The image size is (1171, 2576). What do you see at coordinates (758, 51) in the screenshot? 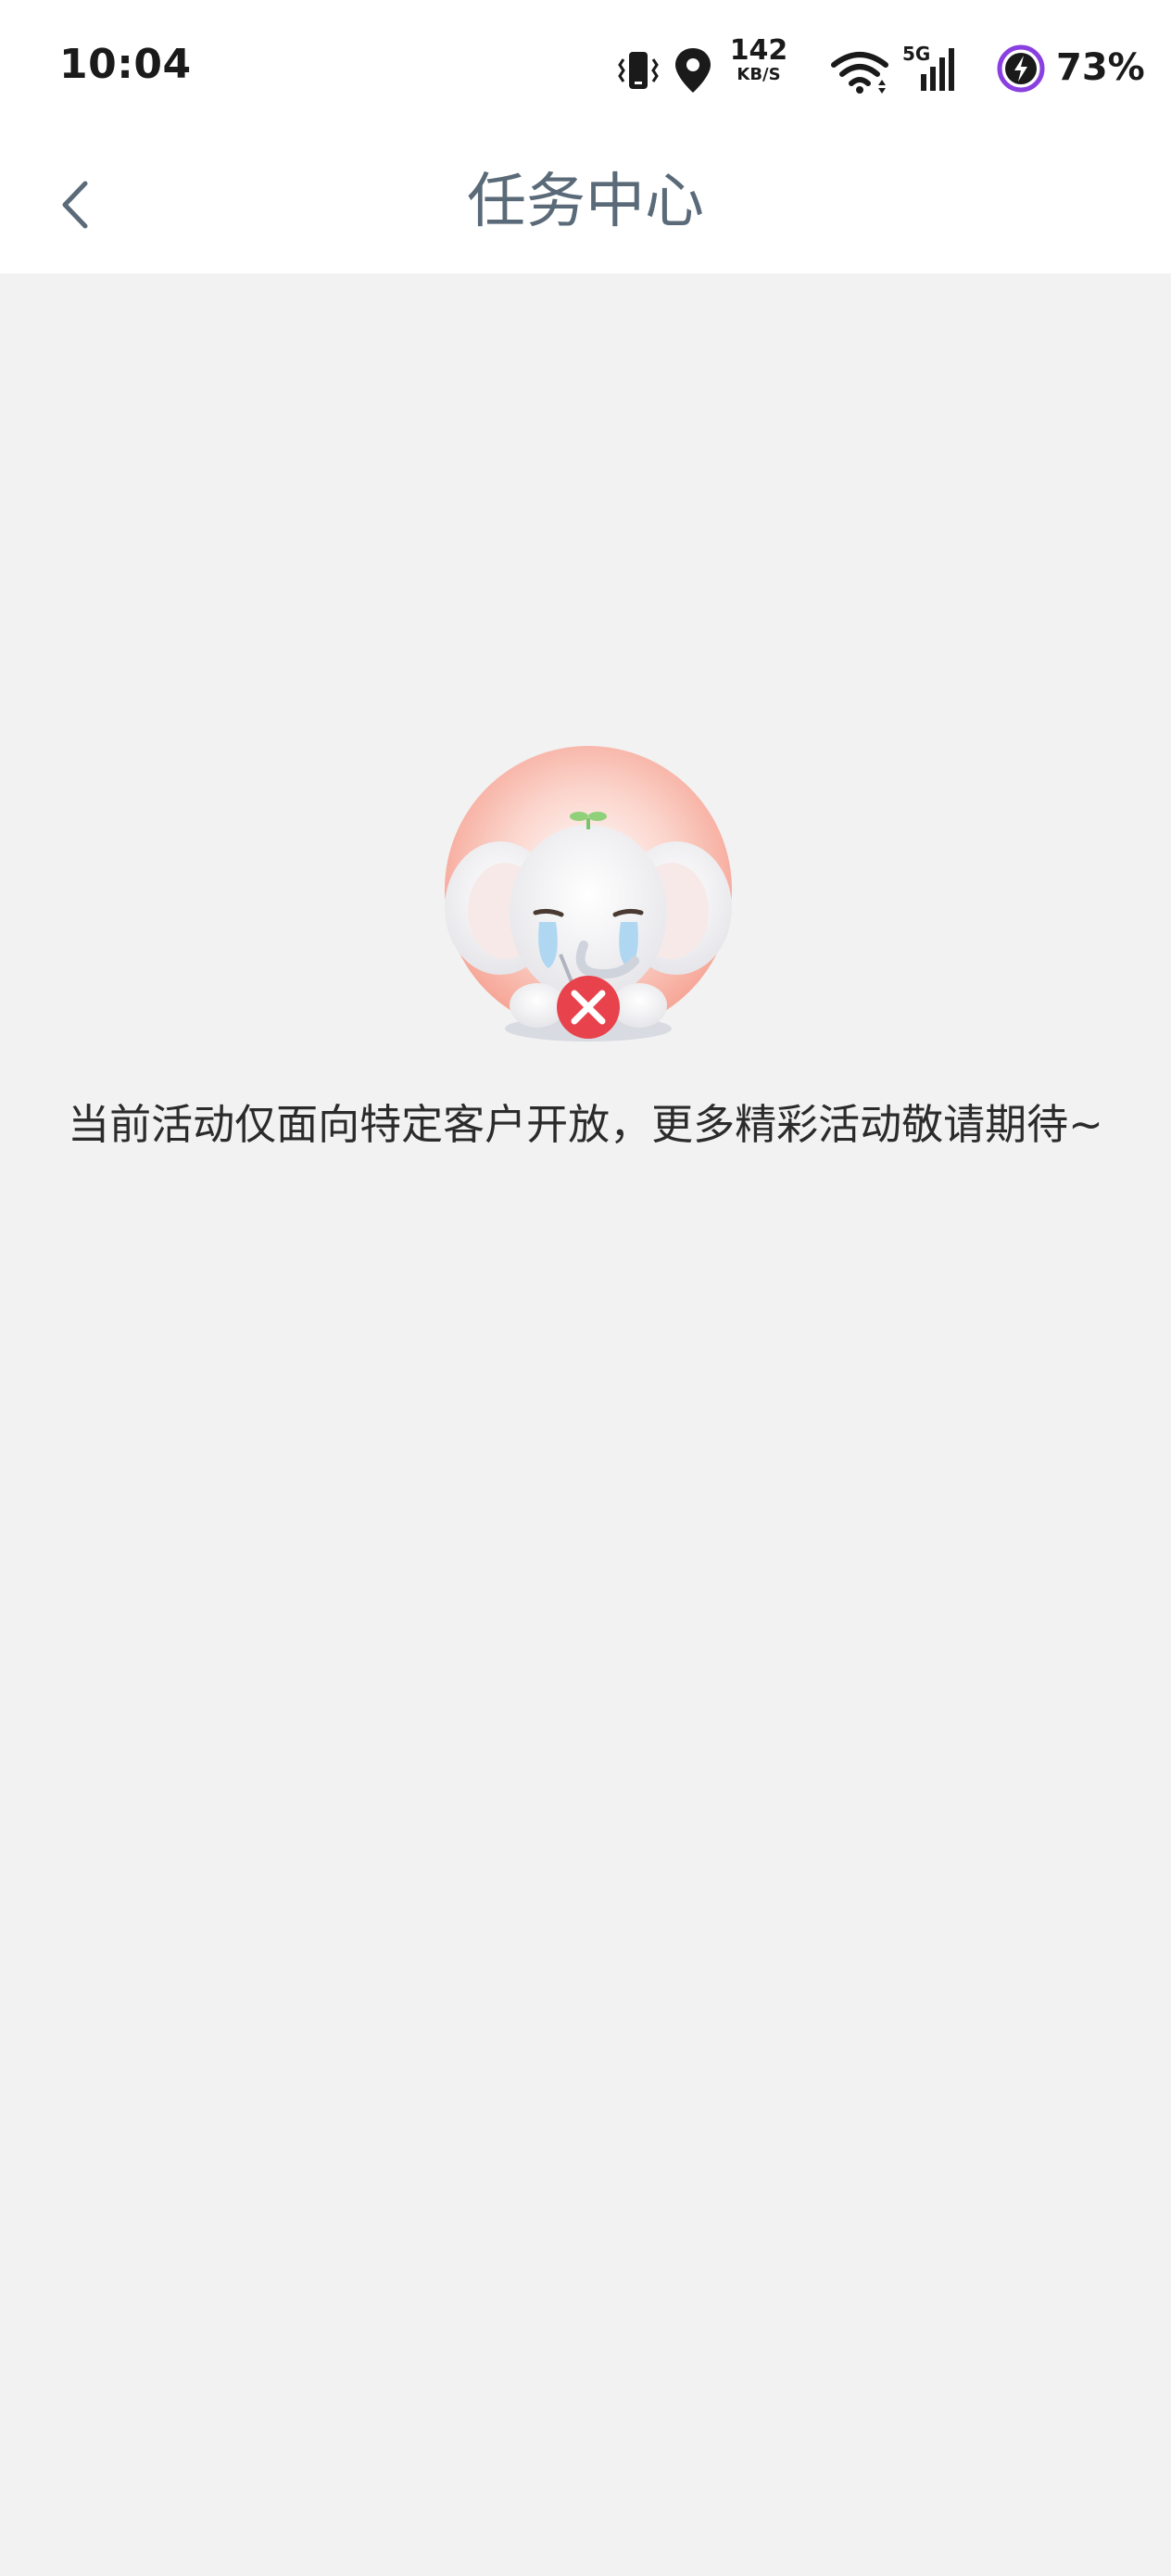
I see `network-speed-value: 142` at bounding box center [758, 51].